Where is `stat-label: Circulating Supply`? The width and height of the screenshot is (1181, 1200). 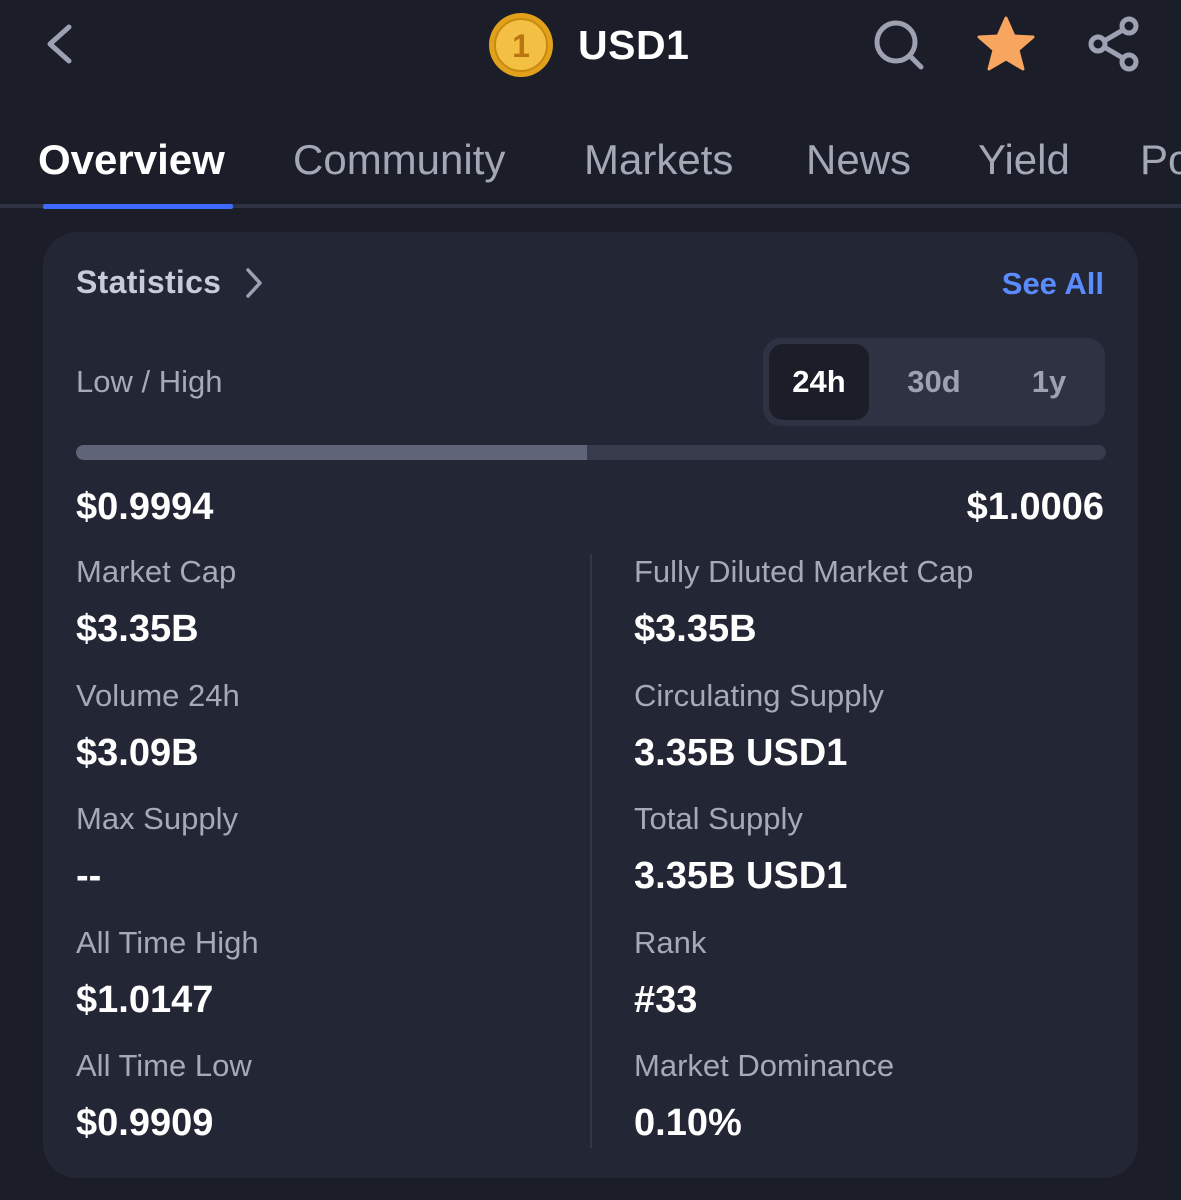 stat-label: Circulating Supply is located at coordinates (759, 695).